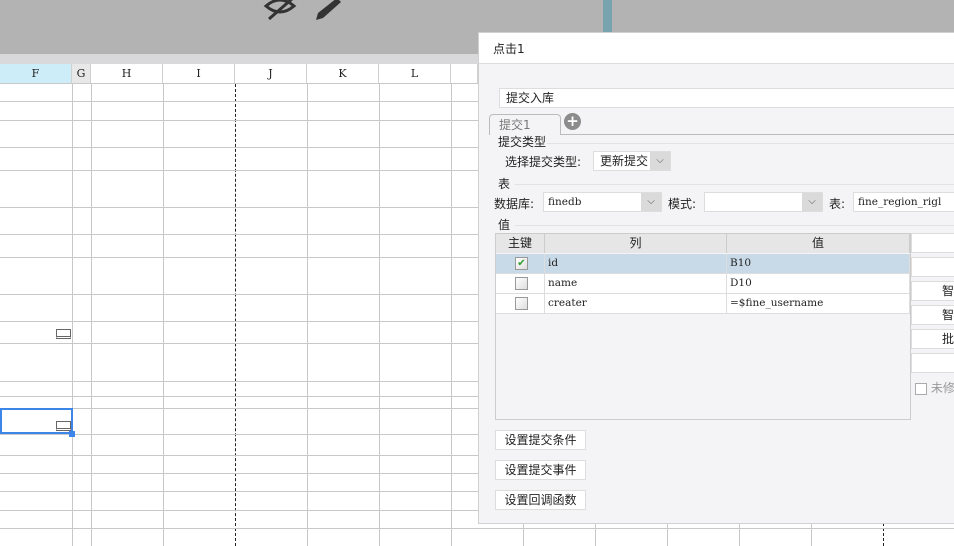 The height and width of the screenshot is (546, 954). I want to click on column-header, so click(464, 74).